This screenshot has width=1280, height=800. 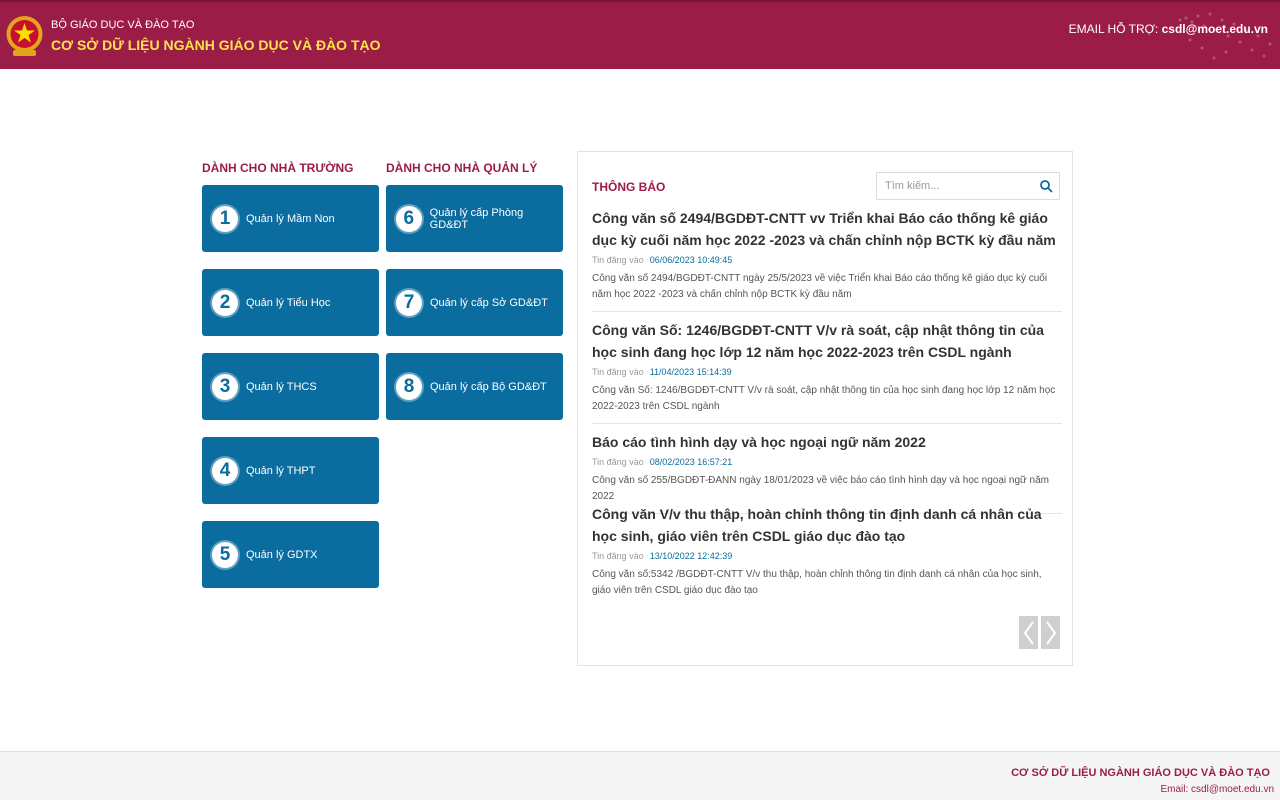 What do you see at coordinates (1140, 773) in the screenshot?
I see `footer-title: CƠ SỞ DỮ LIỆU NGÀNH GIÁO DỤC VÀ ĐÀO TẠO` at bounding box center [1140, 773].